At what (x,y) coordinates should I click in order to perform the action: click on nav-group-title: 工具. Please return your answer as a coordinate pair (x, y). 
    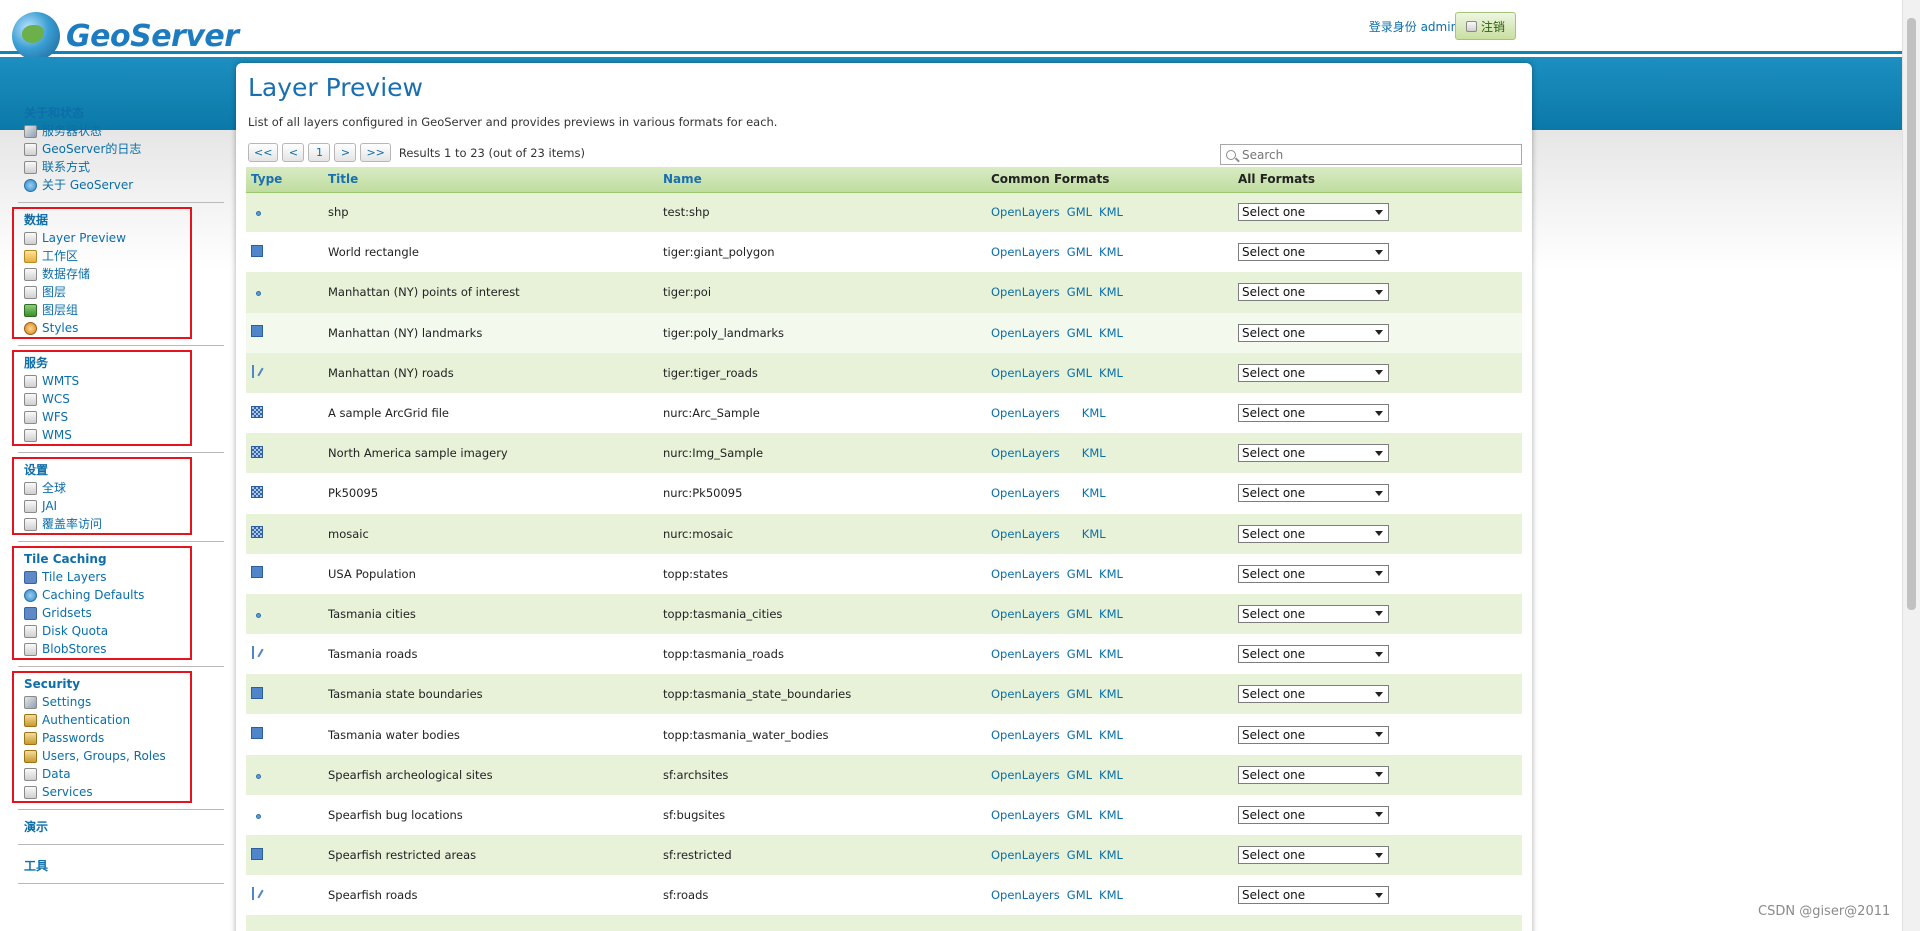
    Looking at the image, I should click on (121, 866).